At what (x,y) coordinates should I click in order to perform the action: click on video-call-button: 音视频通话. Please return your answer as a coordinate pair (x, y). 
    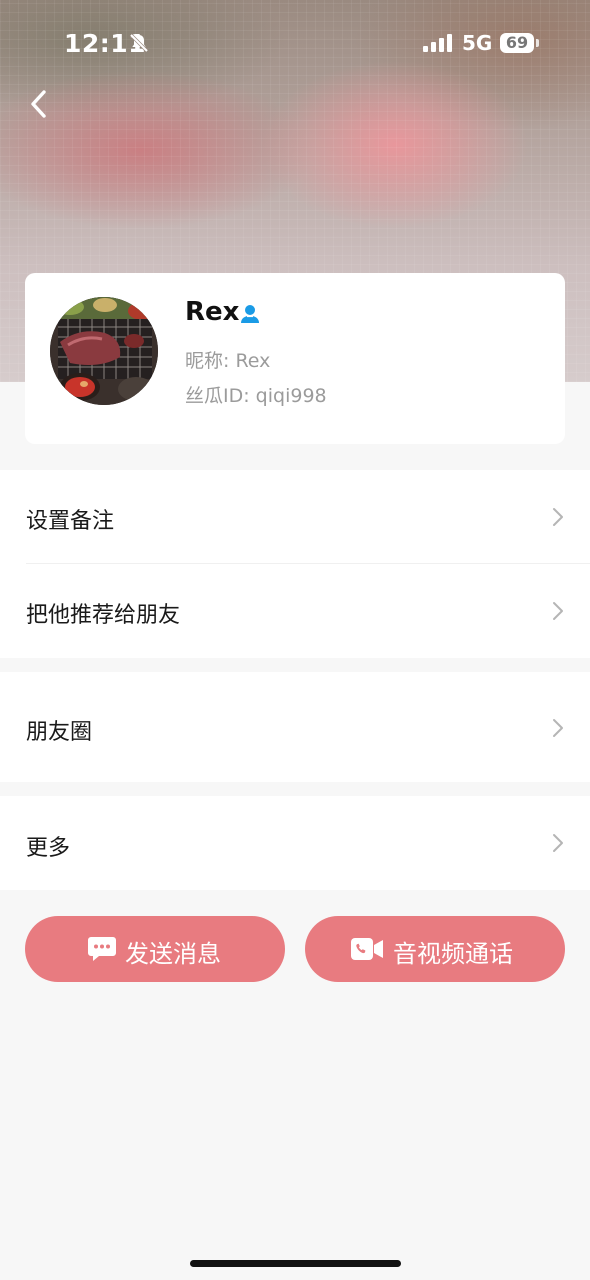
    Looking at the image, I should click on (435, 949).